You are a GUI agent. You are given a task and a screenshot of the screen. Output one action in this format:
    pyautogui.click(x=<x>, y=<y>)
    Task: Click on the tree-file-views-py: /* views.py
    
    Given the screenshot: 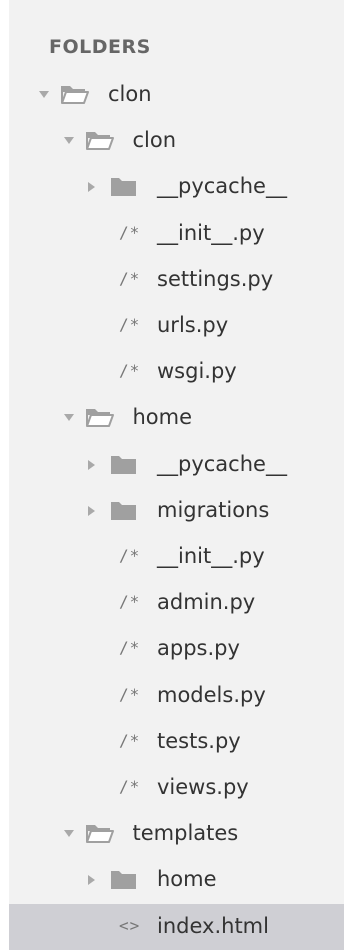 What is the action you would take?
    pyautogui.click(x=176, y=788)
    